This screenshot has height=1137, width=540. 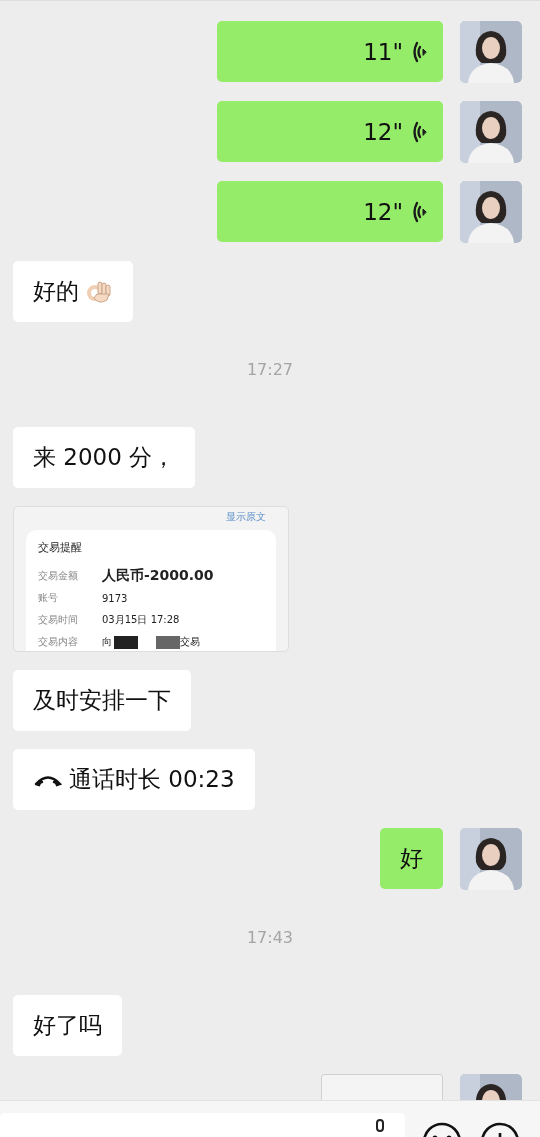 What do you see at coordinates (270, 937) in the screenshot?
I see `timestamp: 17:43` at bounding box center [270, 937].